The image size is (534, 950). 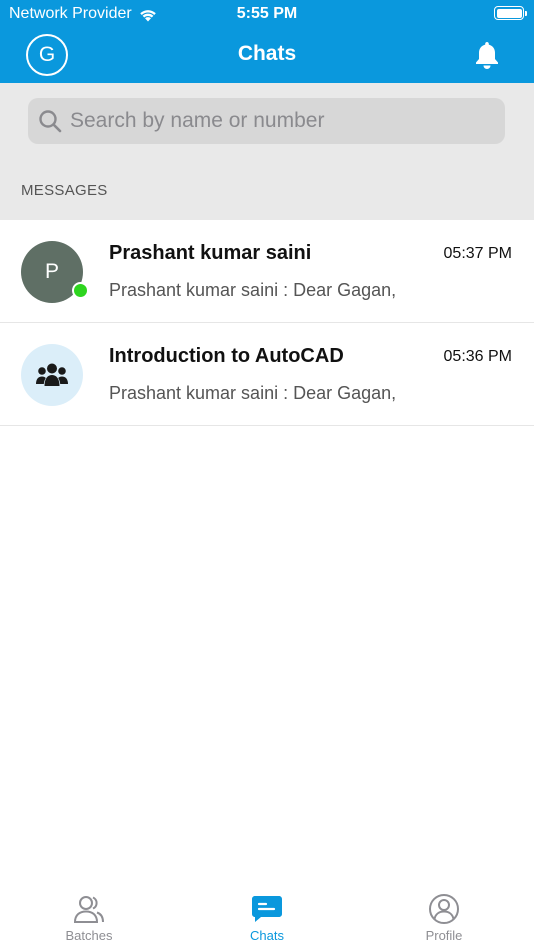 What do you see at coordinates (487, 55) in the screenshot?
I see `bell-icon` at bounding box center [487, 55].